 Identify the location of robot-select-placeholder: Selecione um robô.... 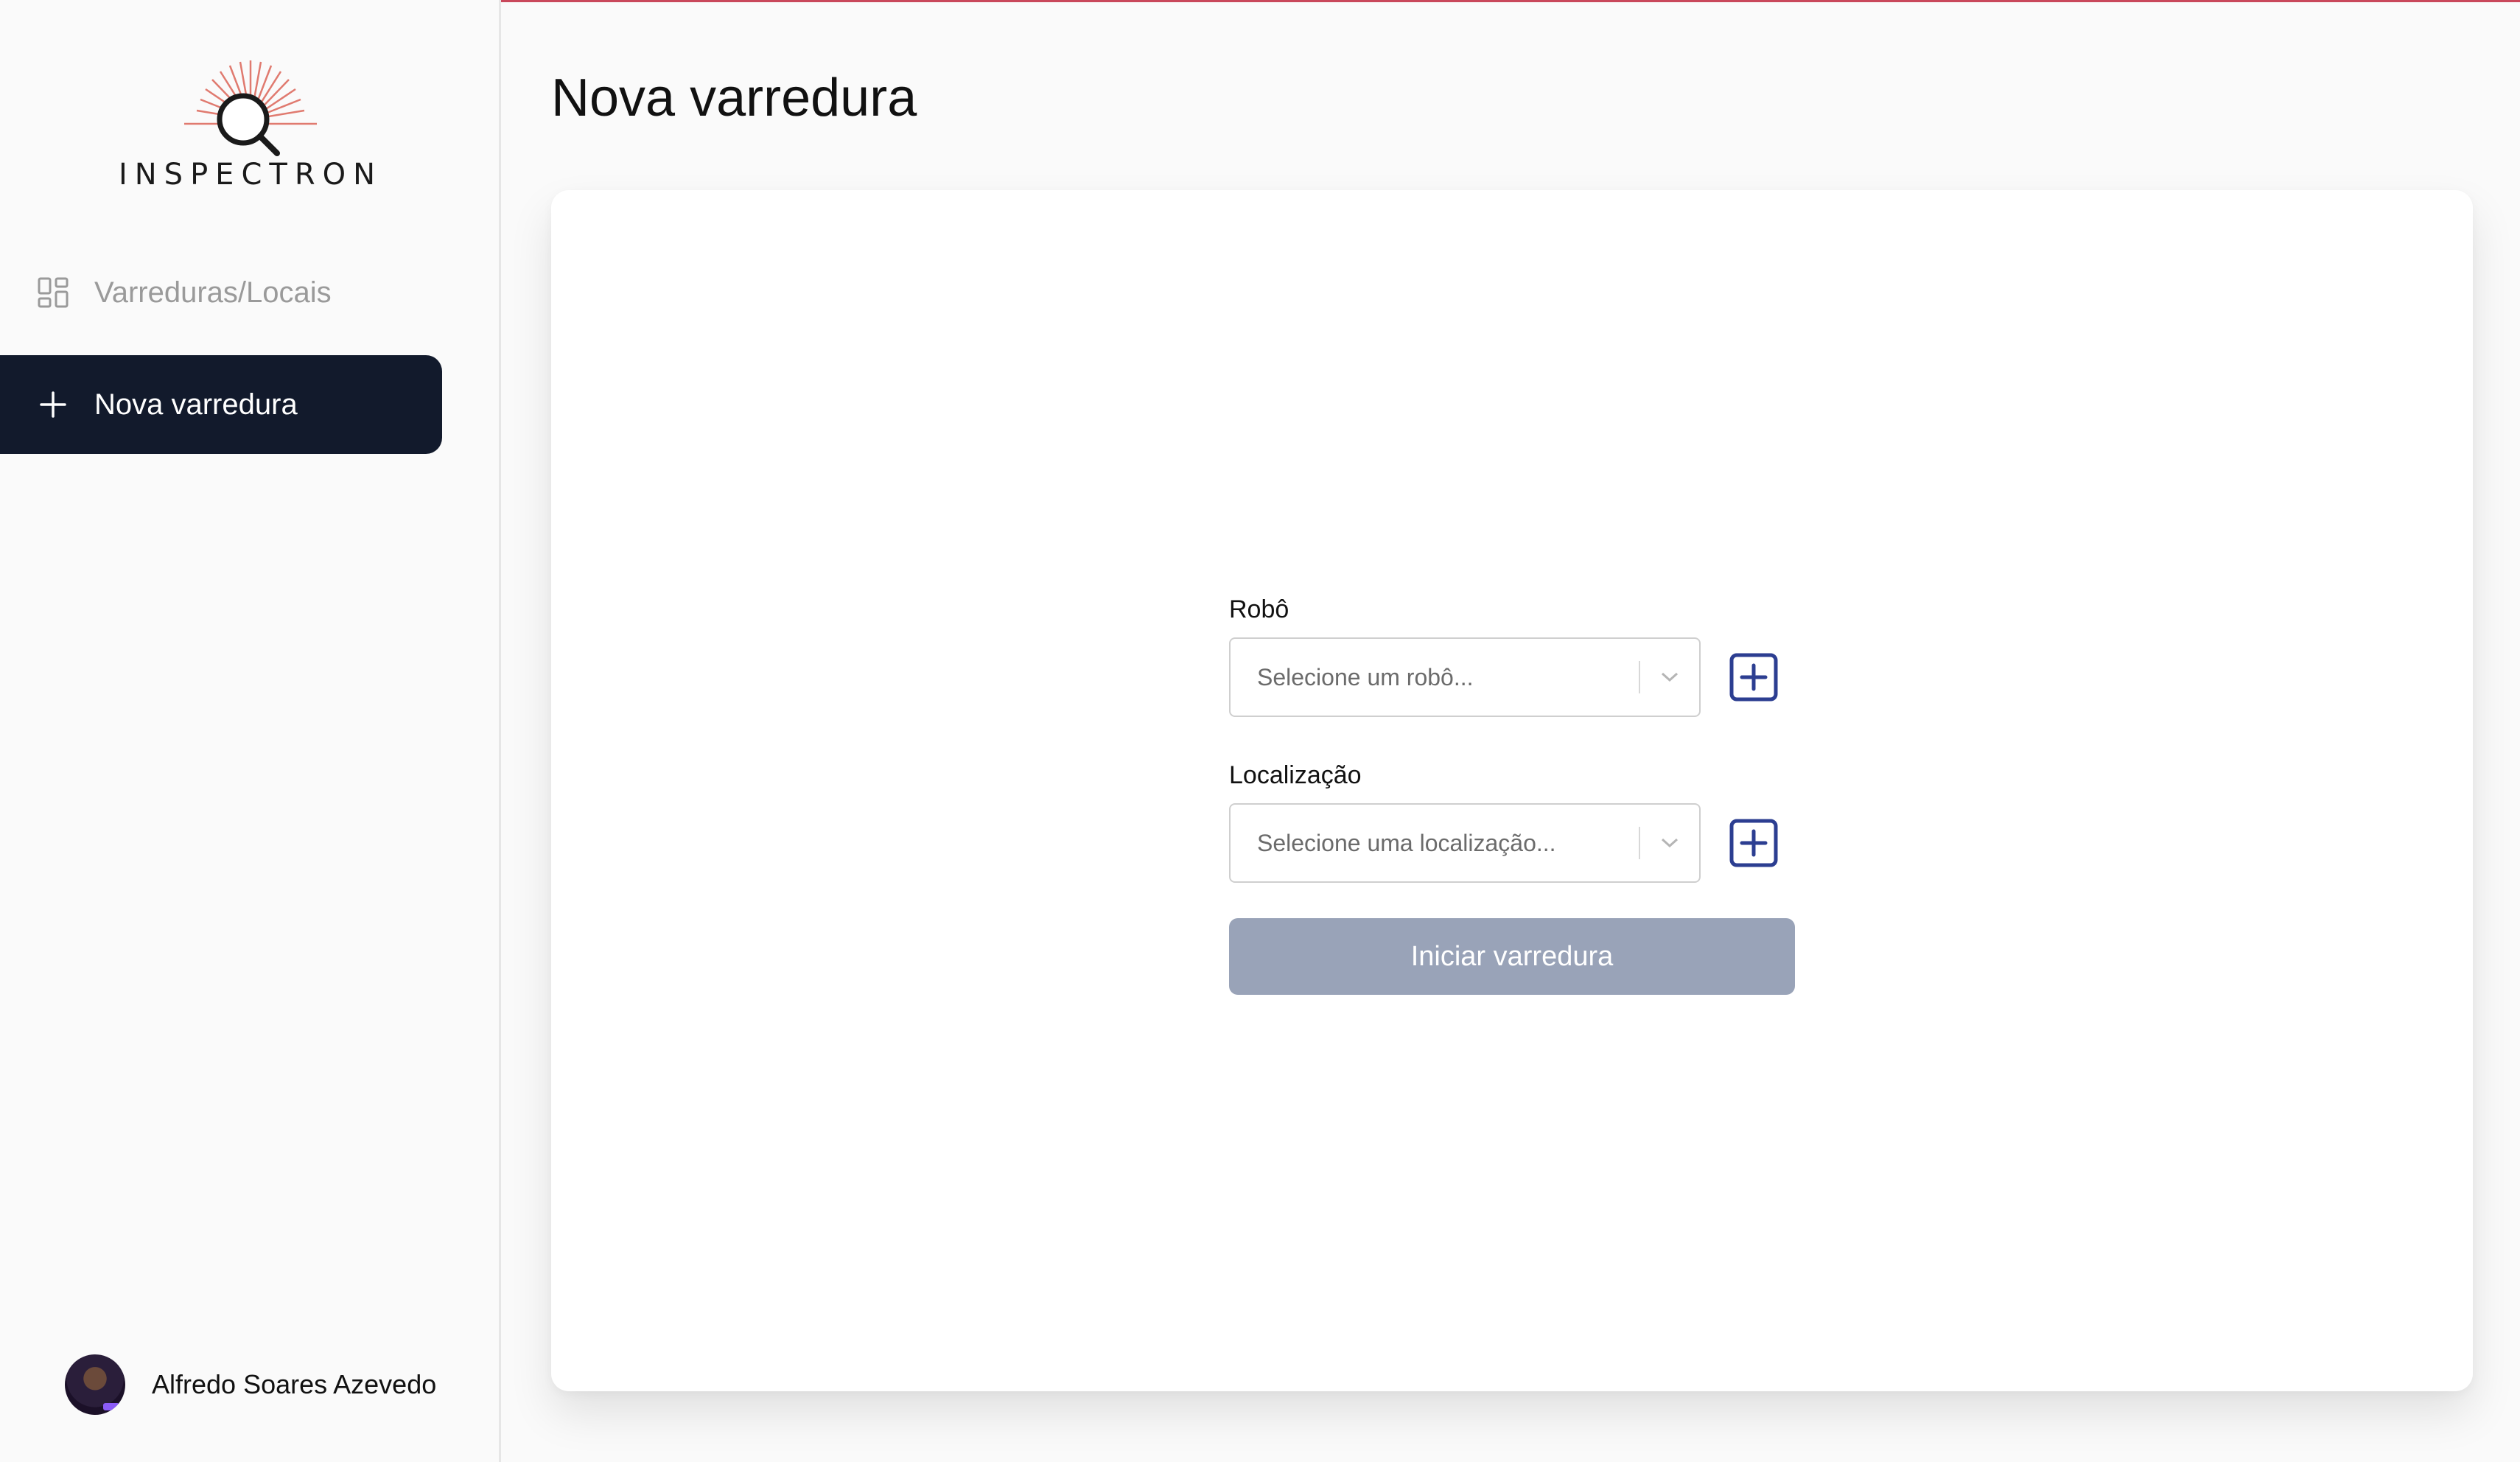
(1365, 676).